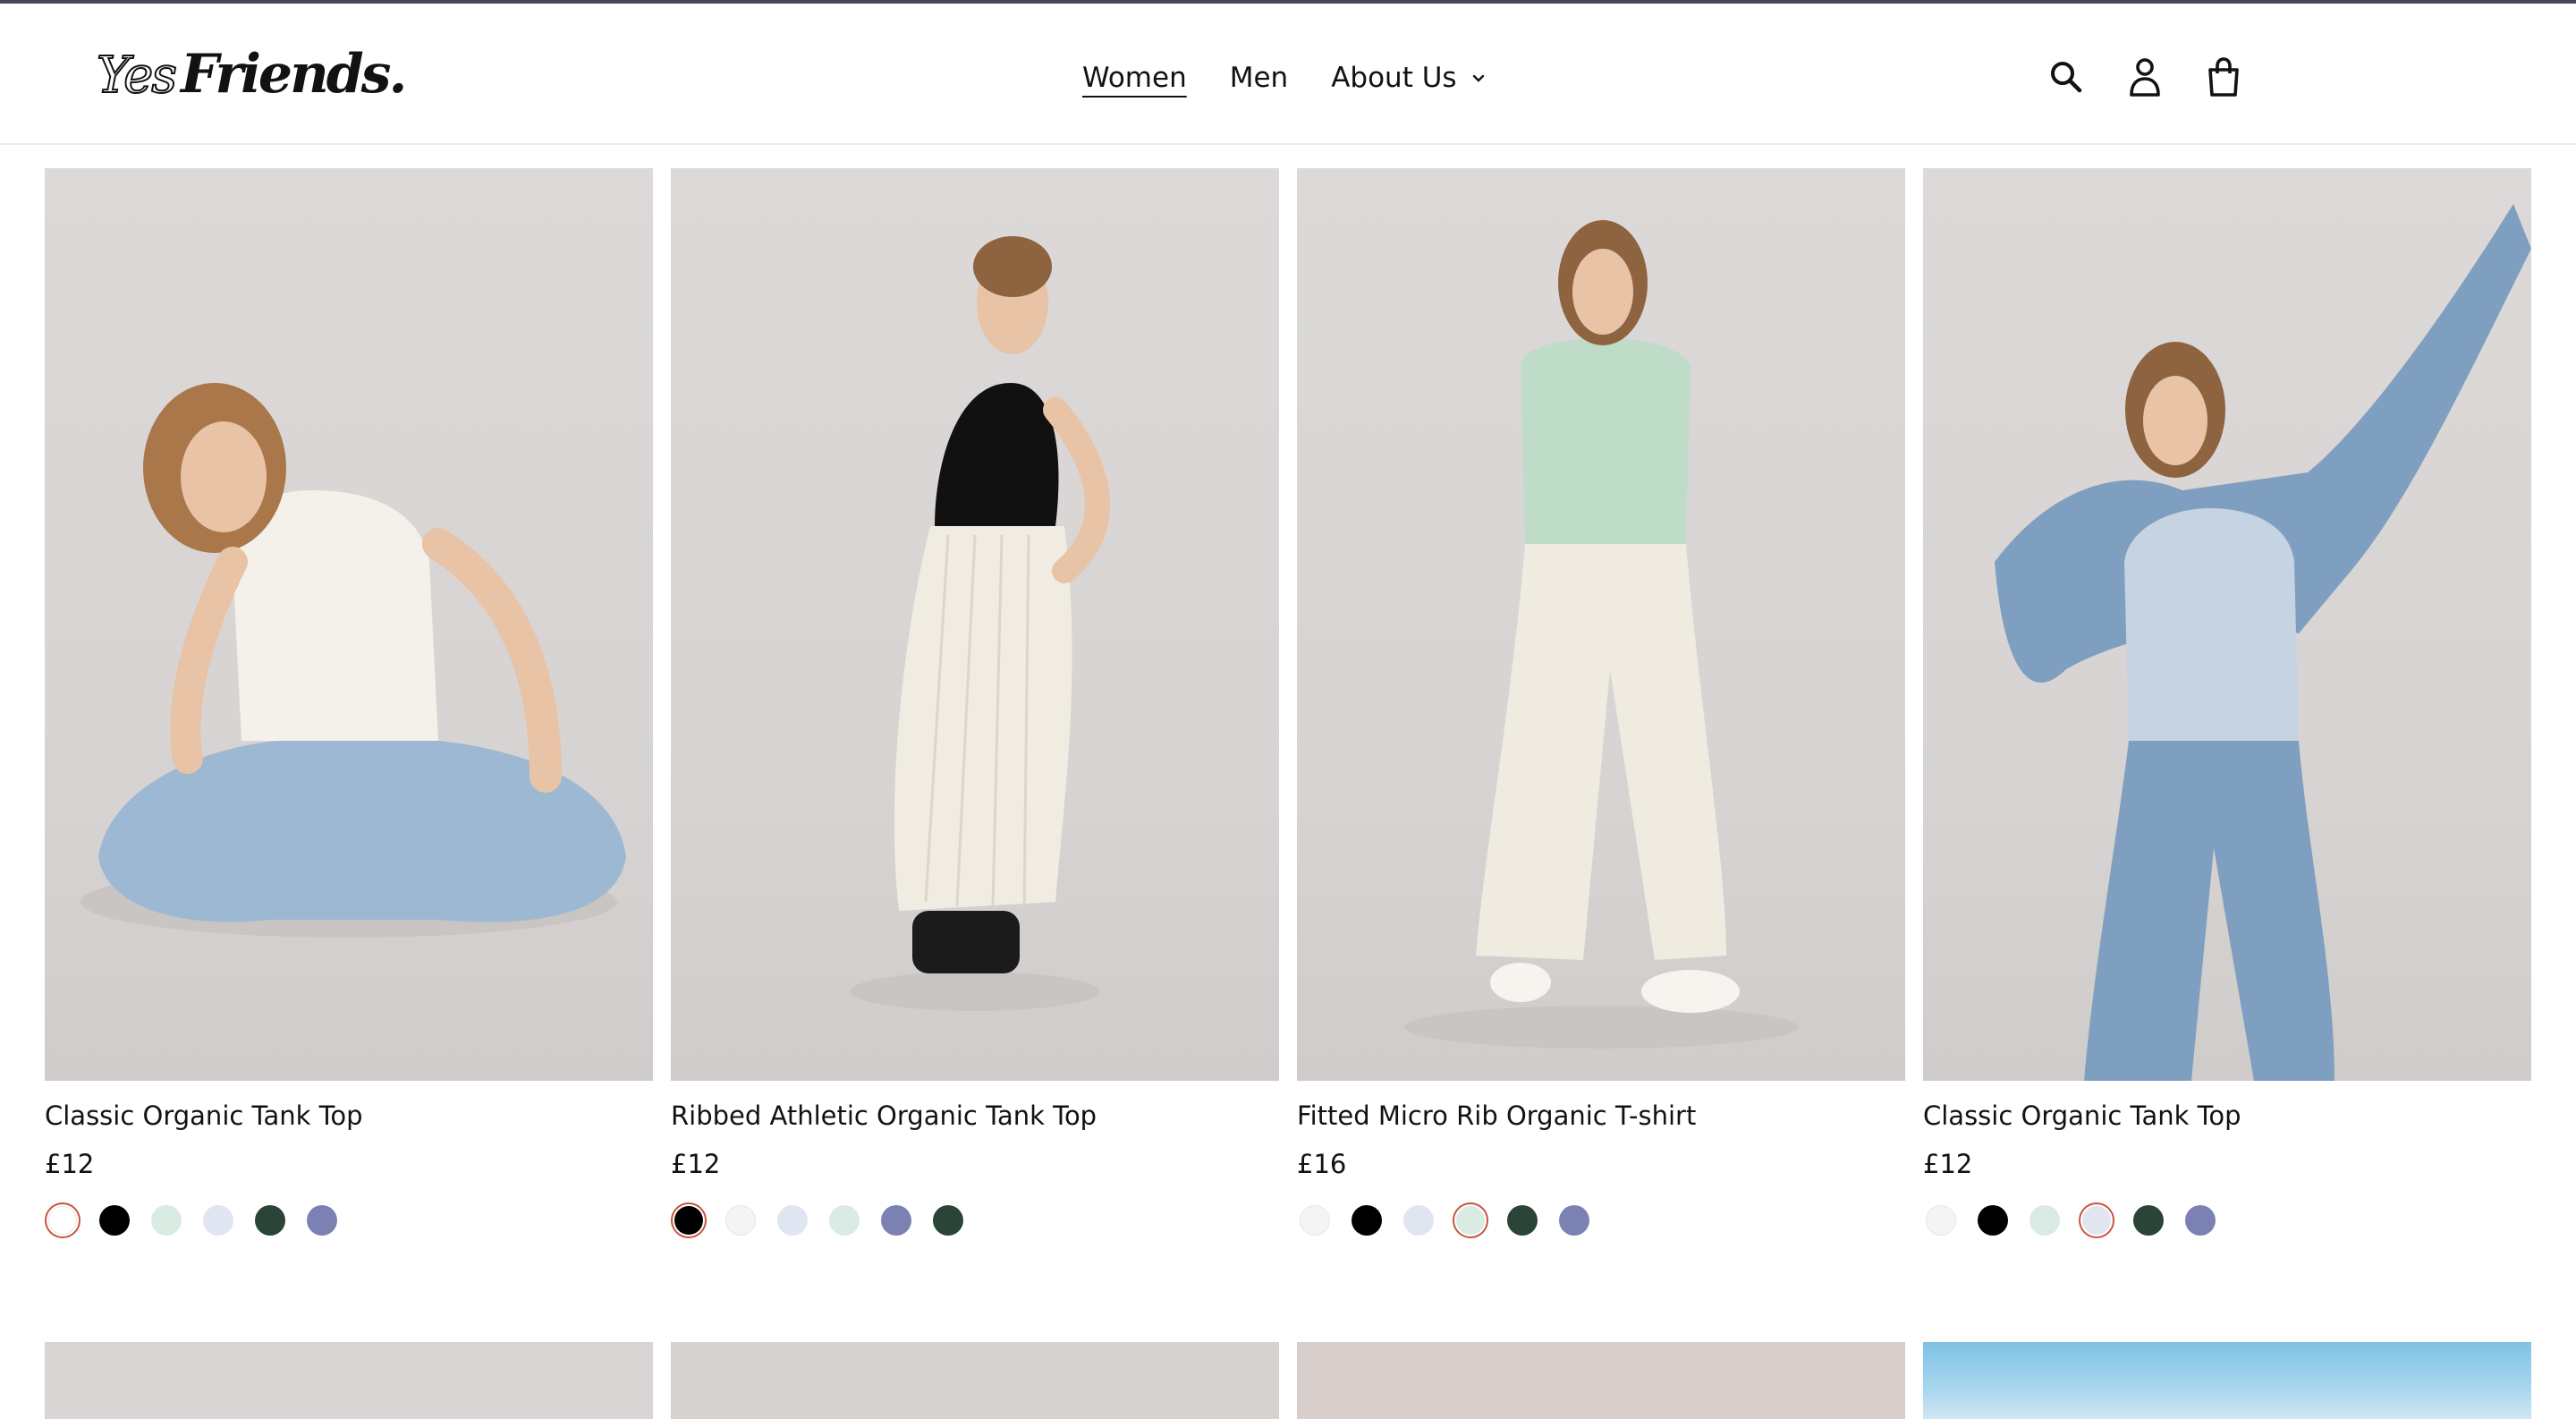 This screenshot has width=2576, height=1419. Describe the element at coordinates (2066, 77) in the screenshot. I see `search-icon` at that location.